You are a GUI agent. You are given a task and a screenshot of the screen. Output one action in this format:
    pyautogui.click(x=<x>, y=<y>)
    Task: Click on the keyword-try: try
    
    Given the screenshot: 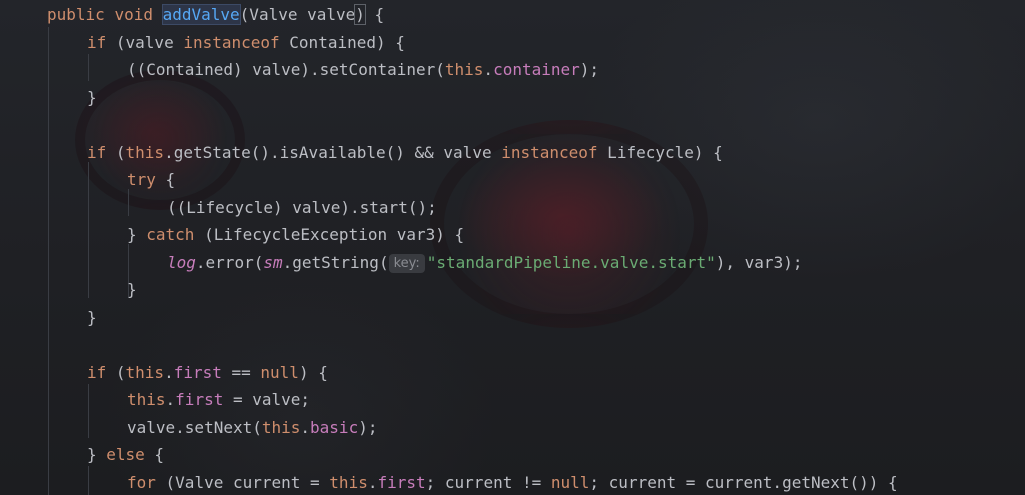 What is the action you would take?
    pyautogui.click(x=141, y=179)
    